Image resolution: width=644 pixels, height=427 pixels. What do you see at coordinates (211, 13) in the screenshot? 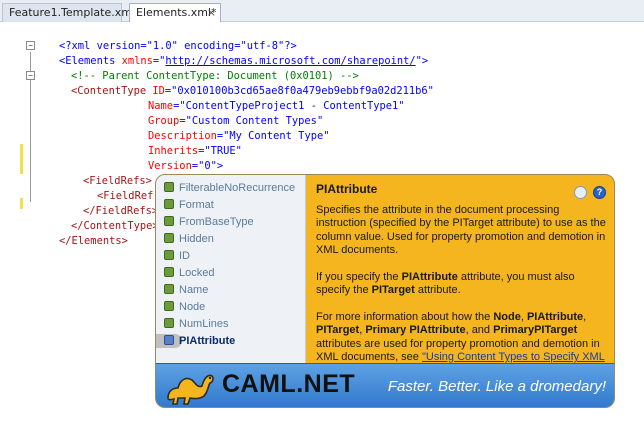
I see `close-icon: ×` at bounding box center [211, 13].